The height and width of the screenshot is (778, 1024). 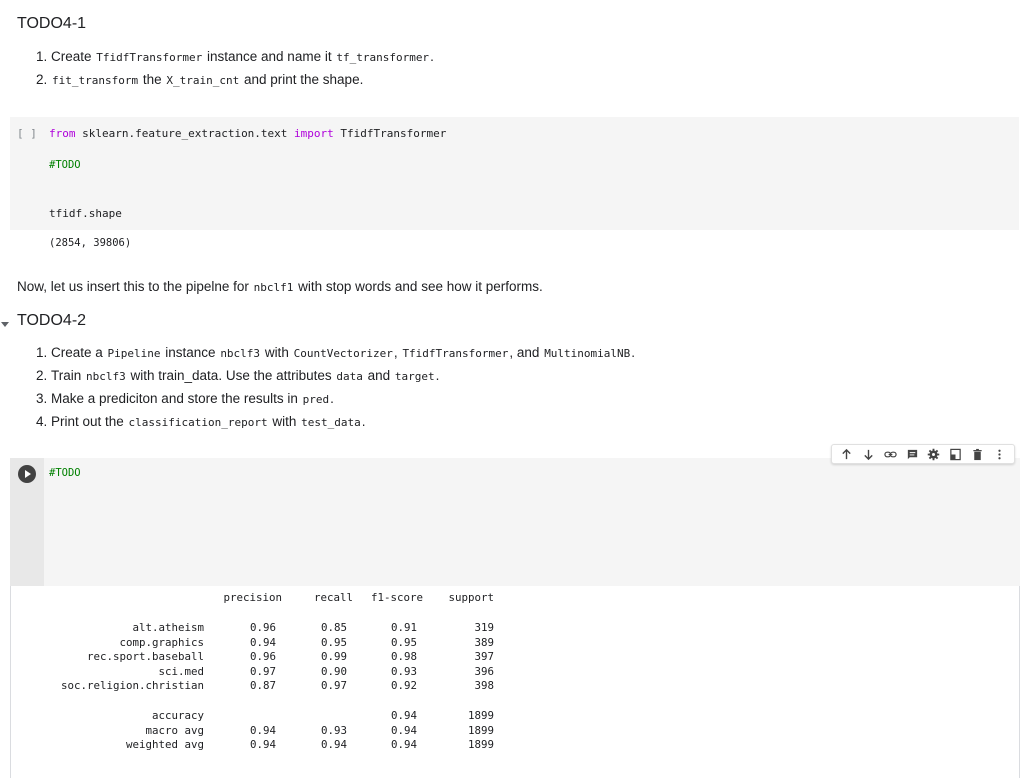 What do you see at coordinates (95, 80) in the screenshot?
I see `inline-code: fit_transform` at bounding box center [95, 80].